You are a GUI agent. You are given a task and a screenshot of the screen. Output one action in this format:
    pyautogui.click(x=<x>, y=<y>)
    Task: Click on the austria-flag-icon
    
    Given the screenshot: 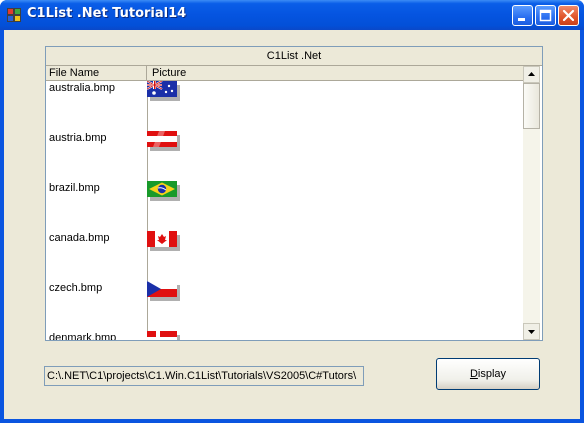 What is the action you would take?
    pyautogui.click(x=163, y=141)
    